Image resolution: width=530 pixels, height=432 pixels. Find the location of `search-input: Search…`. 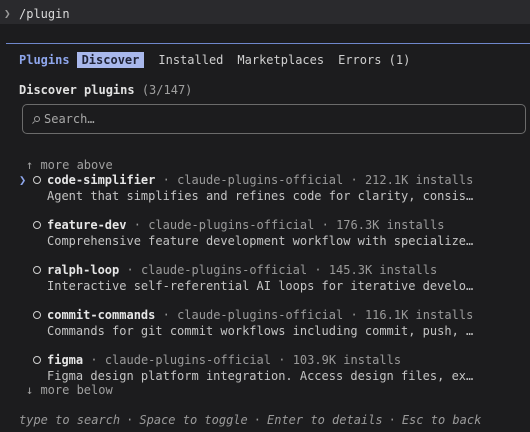

search-input: Search… is located at coordinates (274, 119).